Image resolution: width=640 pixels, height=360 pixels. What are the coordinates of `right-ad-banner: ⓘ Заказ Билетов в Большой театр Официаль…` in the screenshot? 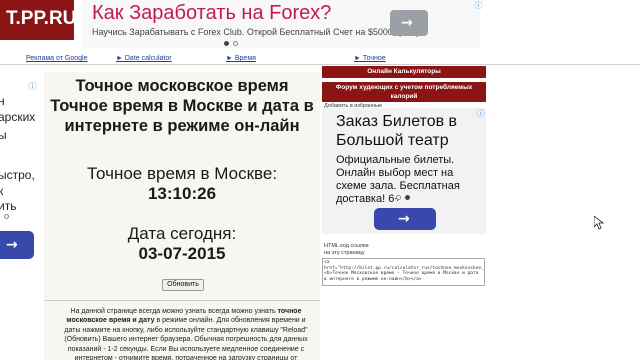 It's located at (404, 171).